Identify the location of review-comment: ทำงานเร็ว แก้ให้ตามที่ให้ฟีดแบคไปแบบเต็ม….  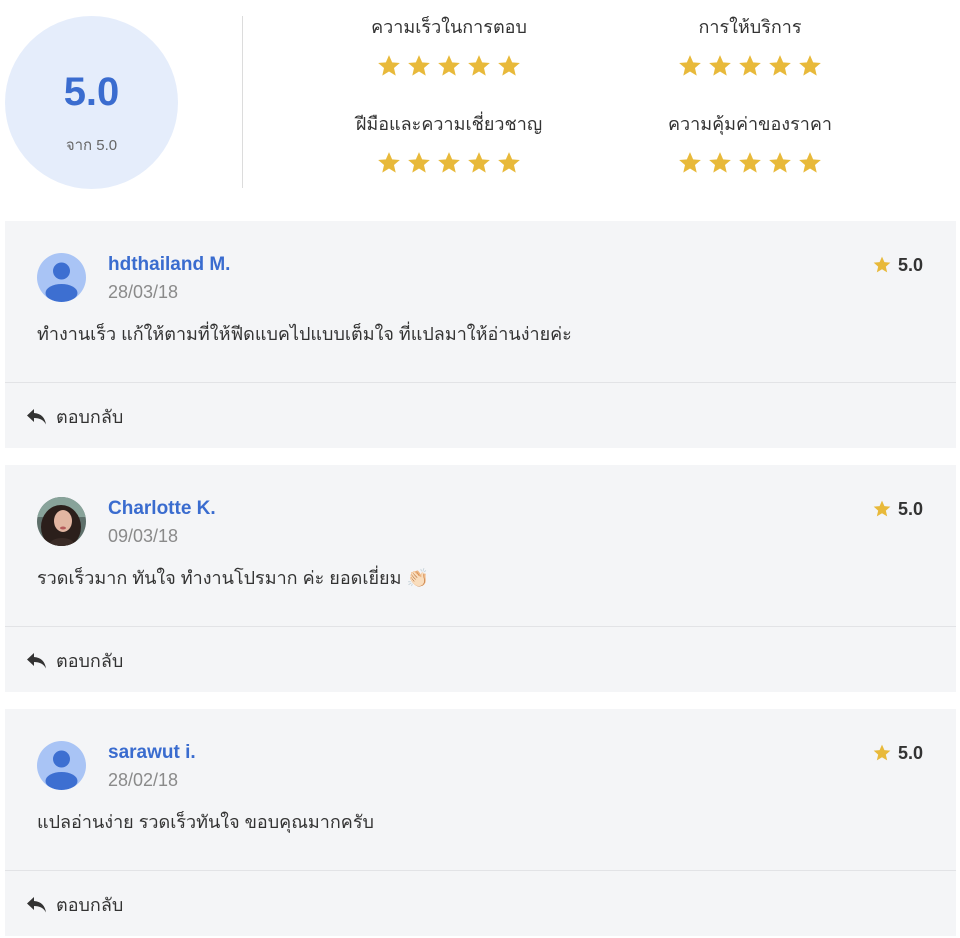
(304, 334).